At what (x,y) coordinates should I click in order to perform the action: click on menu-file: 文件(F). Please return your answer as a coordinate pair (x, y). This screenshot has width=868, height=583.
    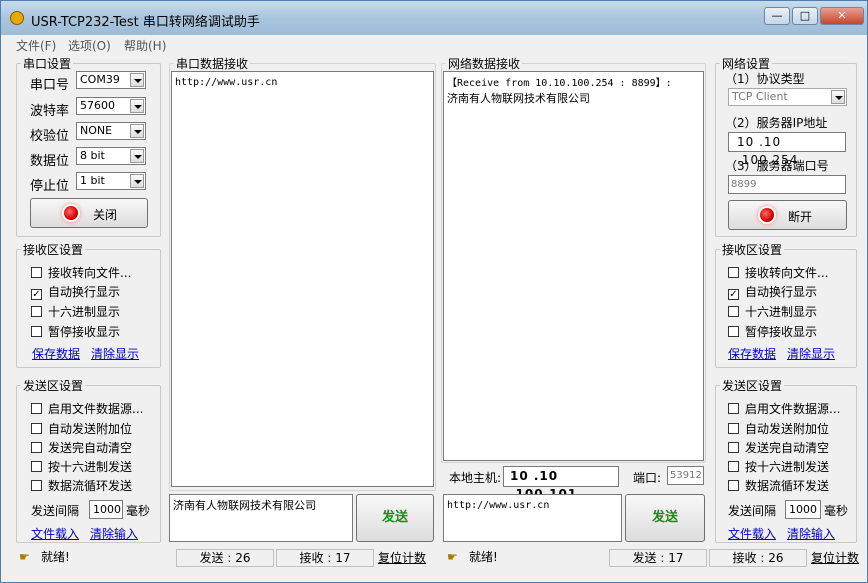
    Looking at the image, I should click on (36, 45).